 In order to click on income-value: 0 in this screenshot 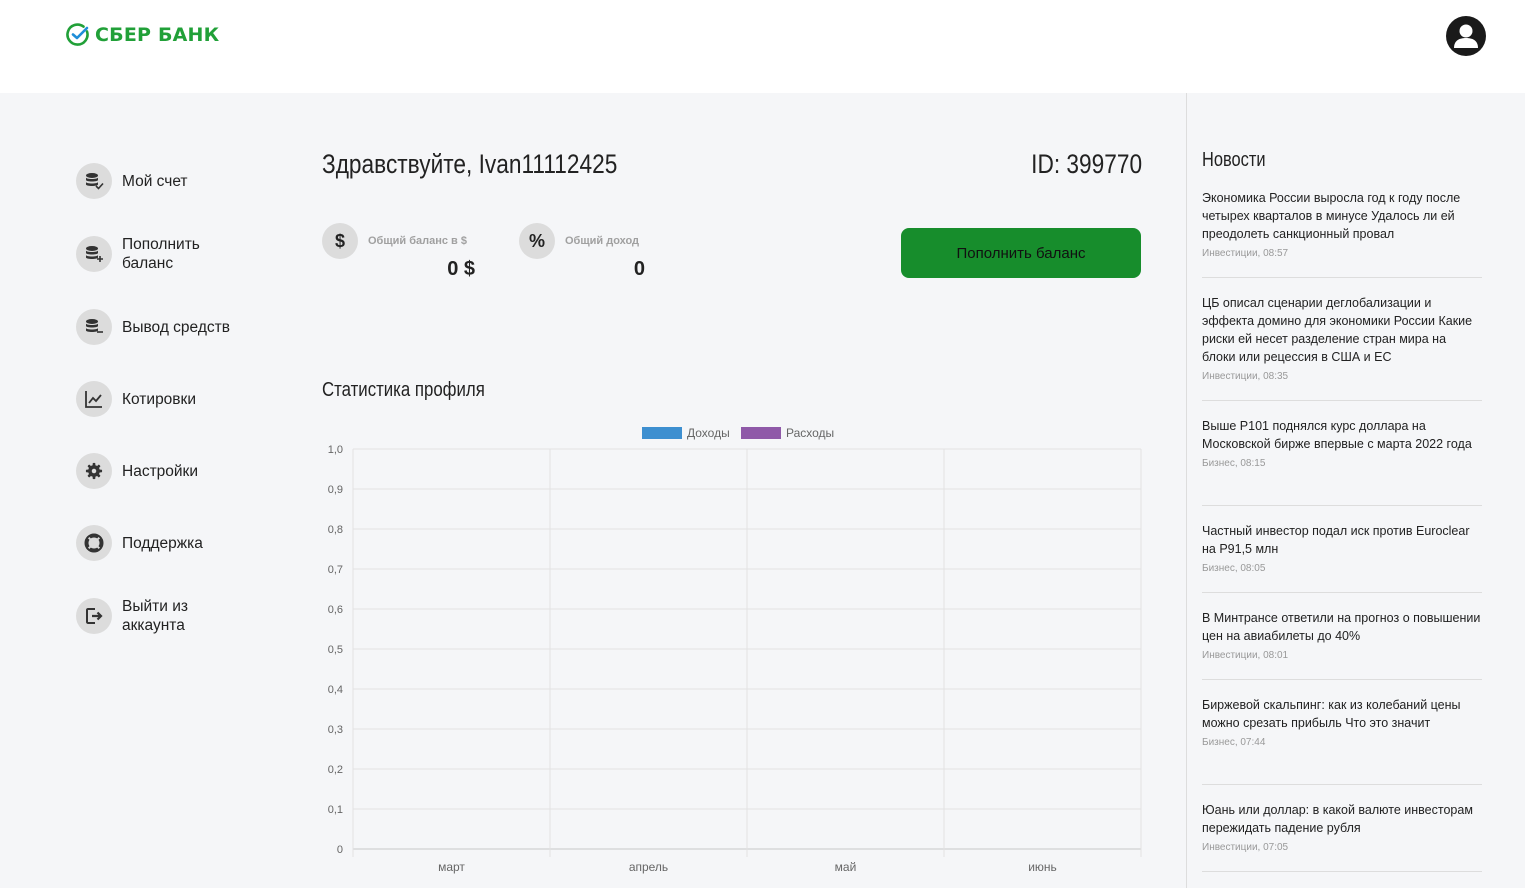, I will do `click(639, 269)`.